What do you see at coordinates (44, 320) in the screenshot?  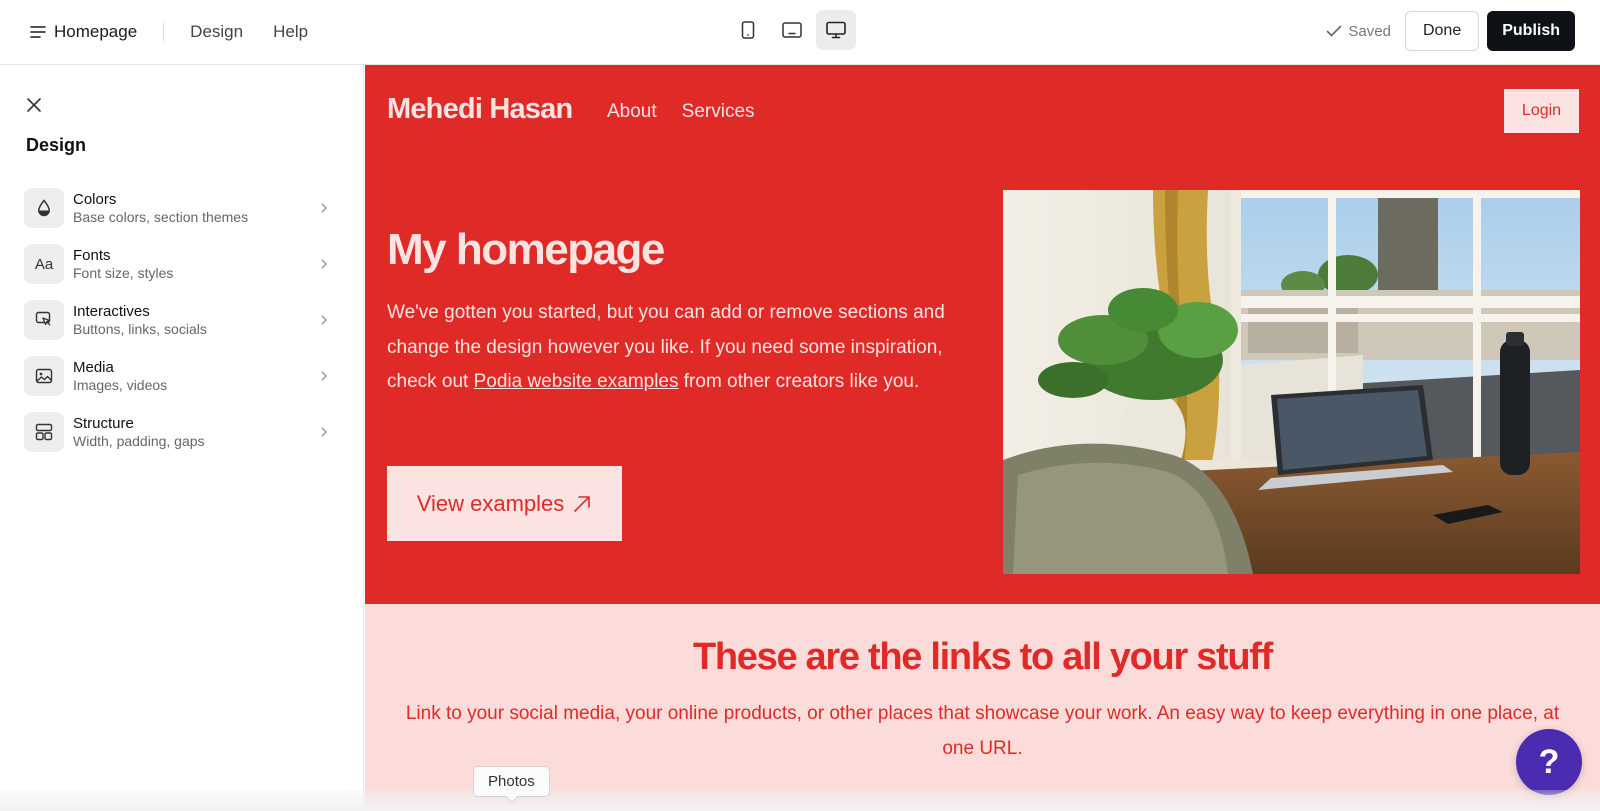 I see `cursor-click-icon` at bounding box center [44, 320].